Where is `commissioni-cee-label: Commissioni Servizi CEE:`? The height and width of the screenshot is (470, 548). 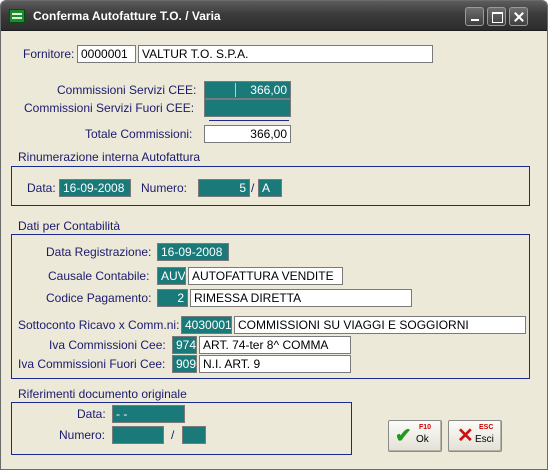
commissioni-cee-label: Commissioni Servizi CEE: is located at coordinates (127, 90).